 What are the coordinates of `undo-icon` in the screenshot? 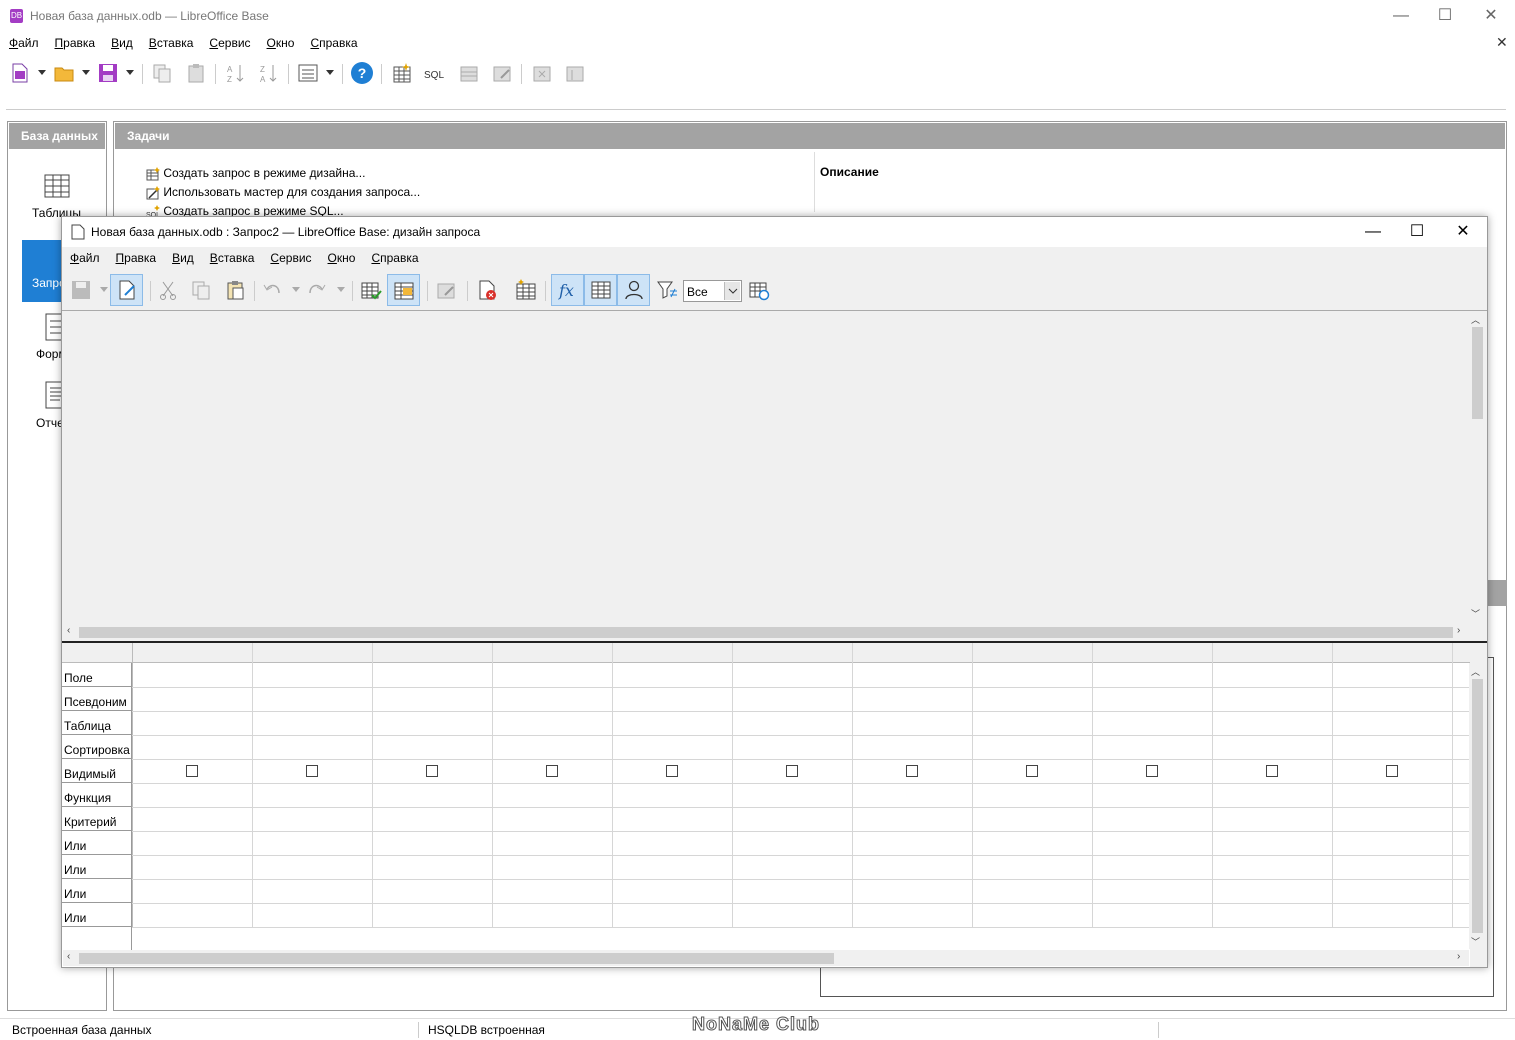 It's located at (272, 290).